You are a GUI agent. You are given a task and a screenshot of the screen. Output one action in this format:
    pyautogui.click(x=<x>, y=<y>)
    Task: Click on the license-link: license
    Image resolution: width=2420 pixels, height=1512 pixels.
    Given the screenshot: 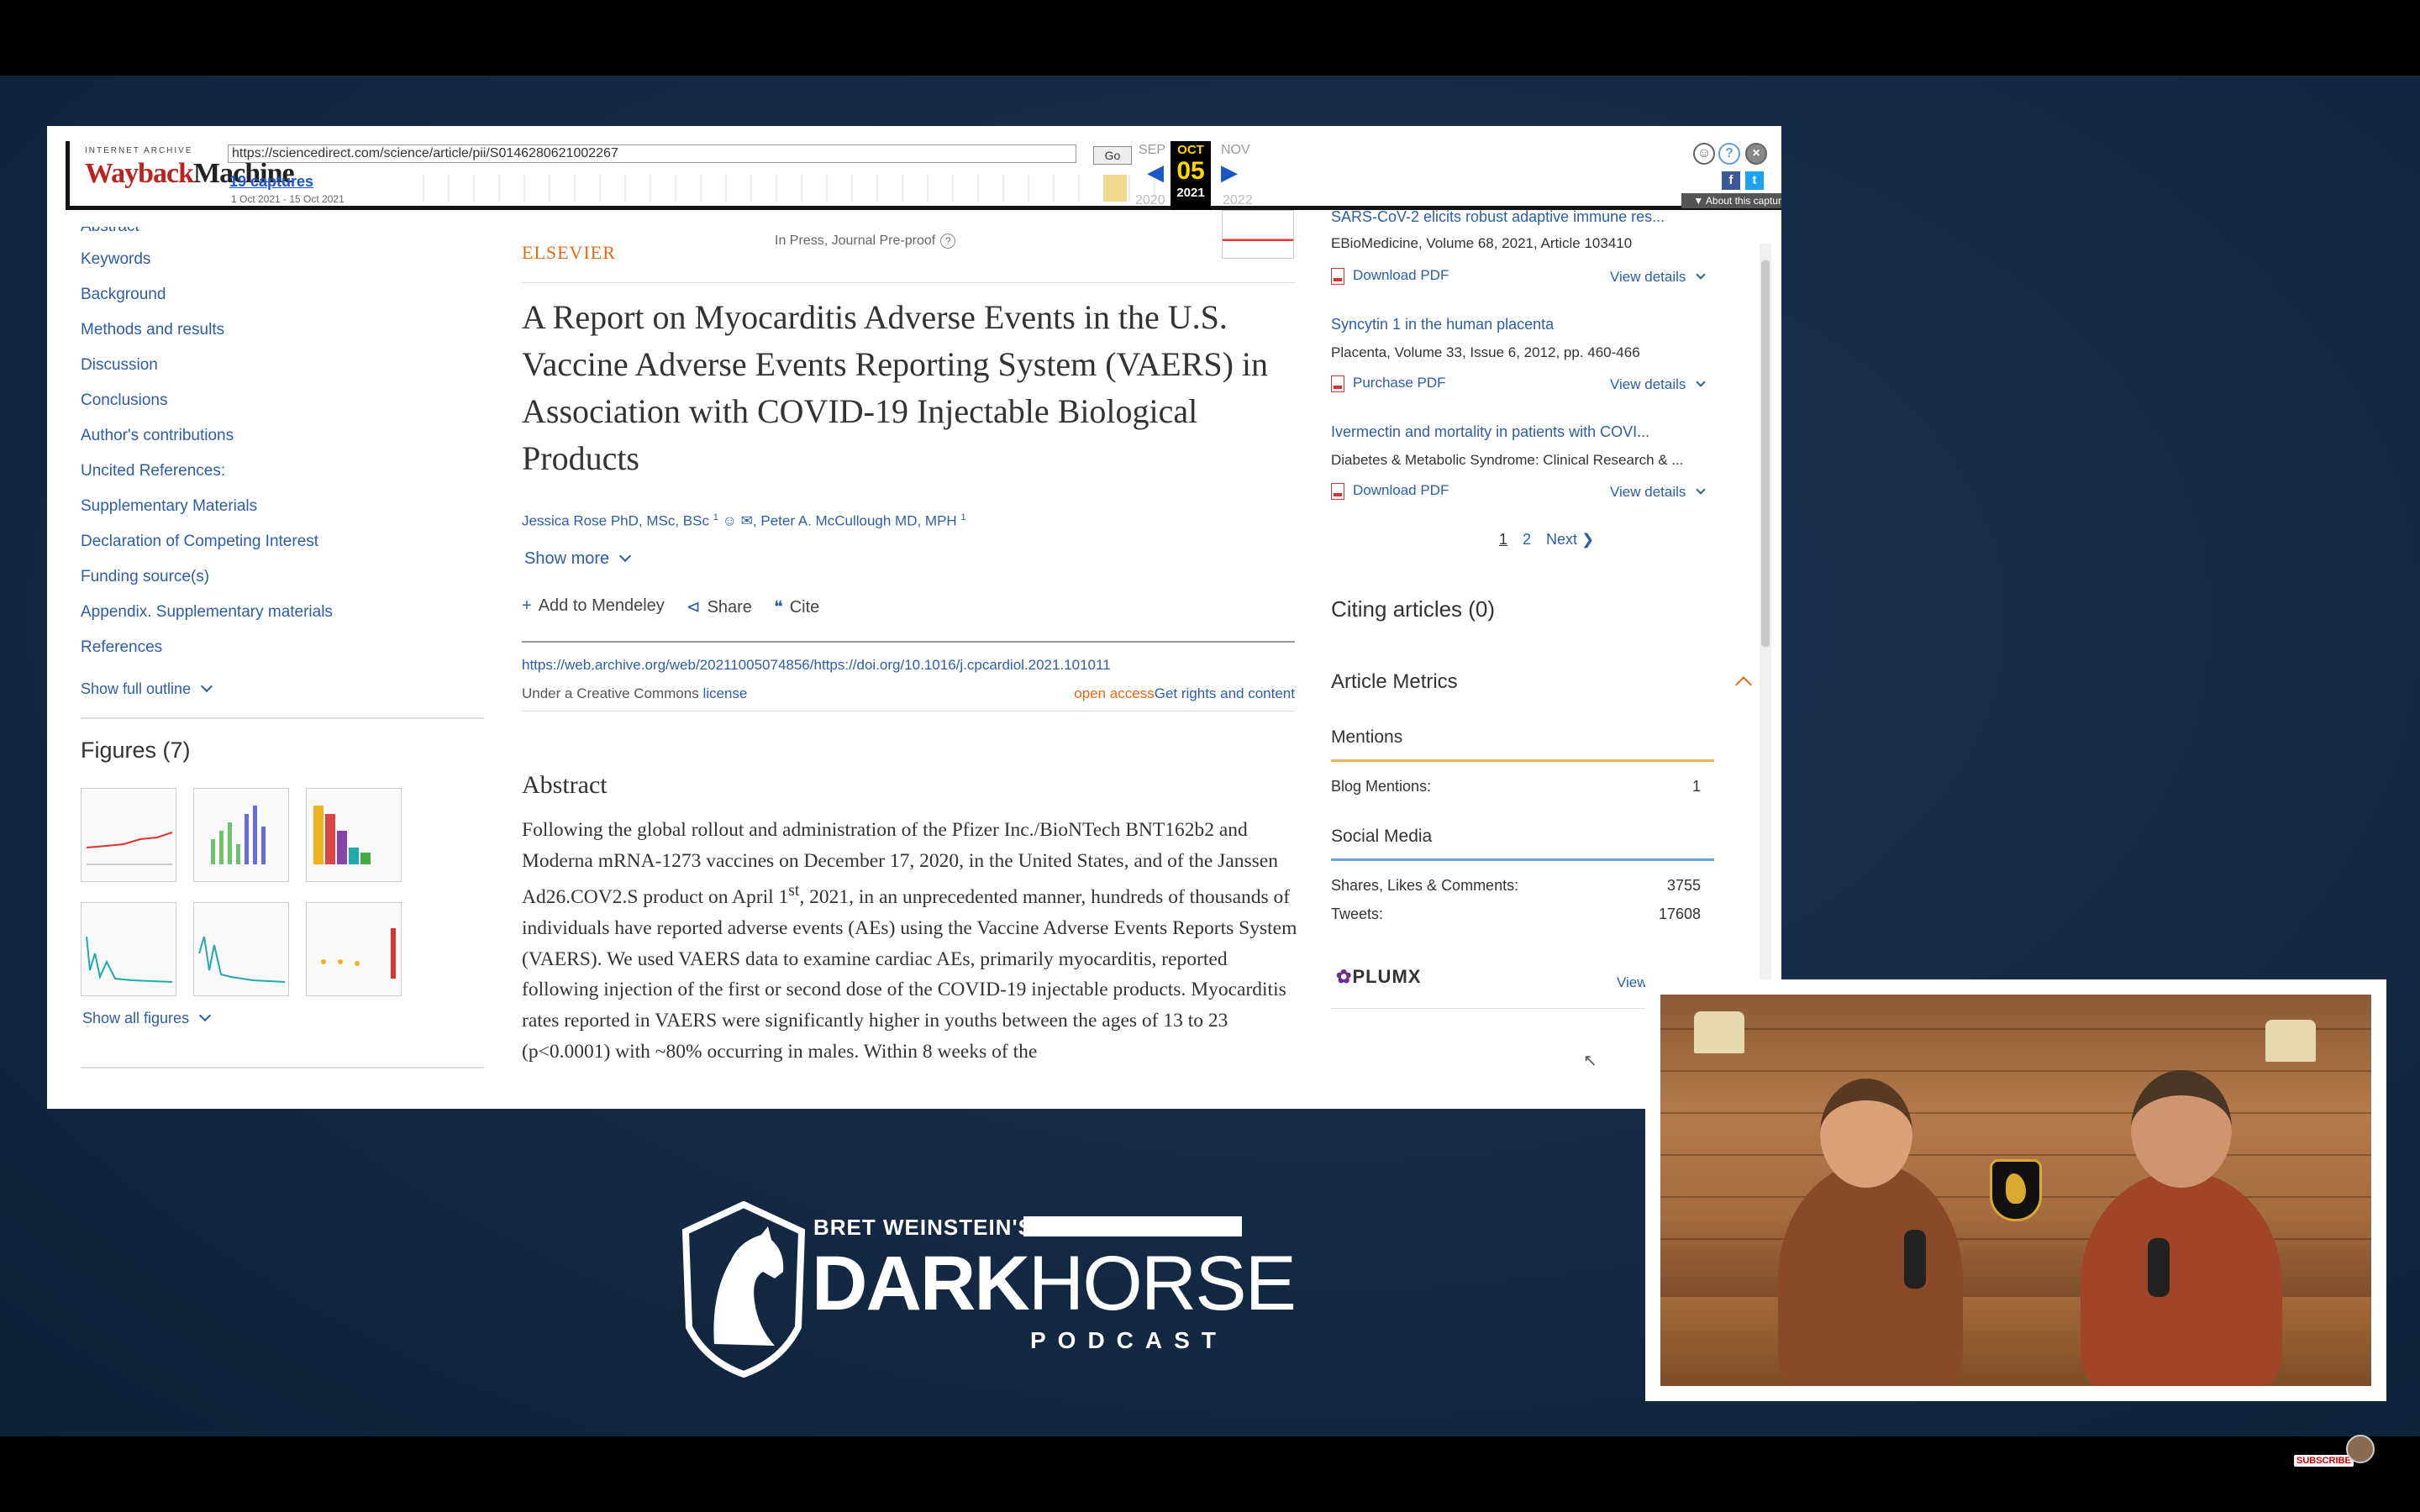 What is the action you would take?
    pyautogui.click(x=724, y=693)
    